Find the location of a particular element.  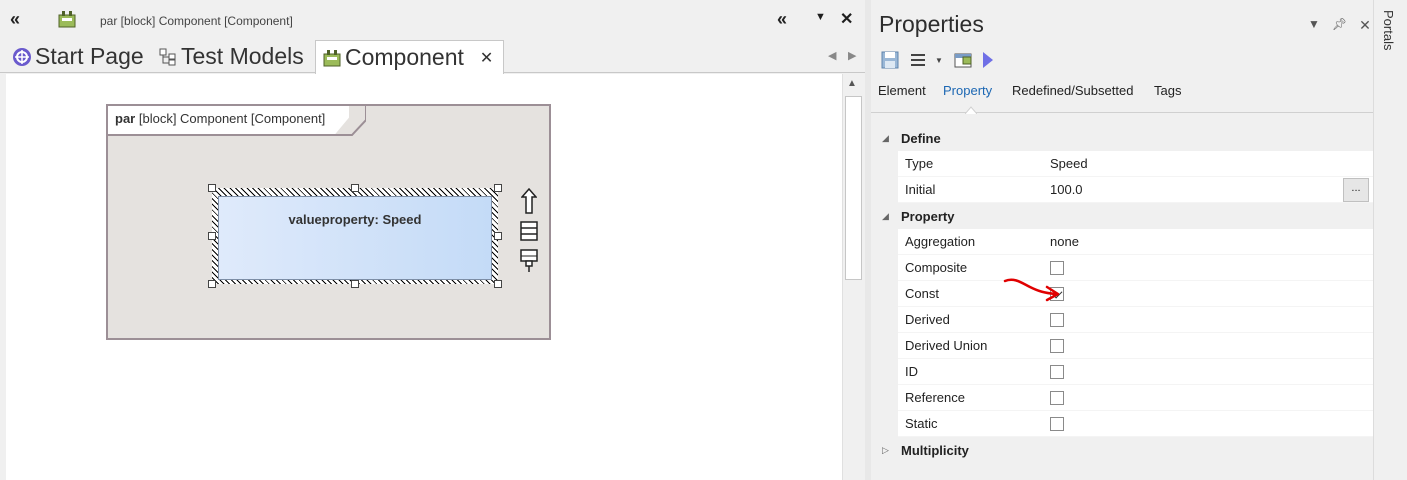

tab-start-page: Start Page is located at coordinates (75, 56).